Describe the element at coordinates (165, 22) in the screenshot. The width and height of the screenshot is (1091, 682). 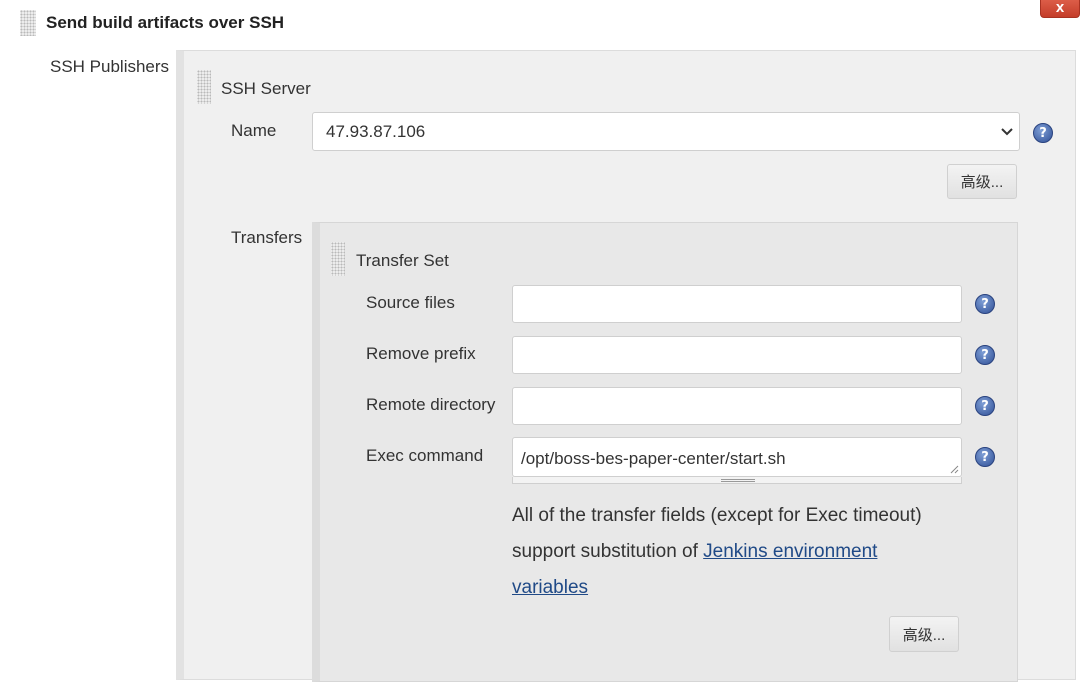
I see `section-title: Send build artifacts over SSH` at that location.